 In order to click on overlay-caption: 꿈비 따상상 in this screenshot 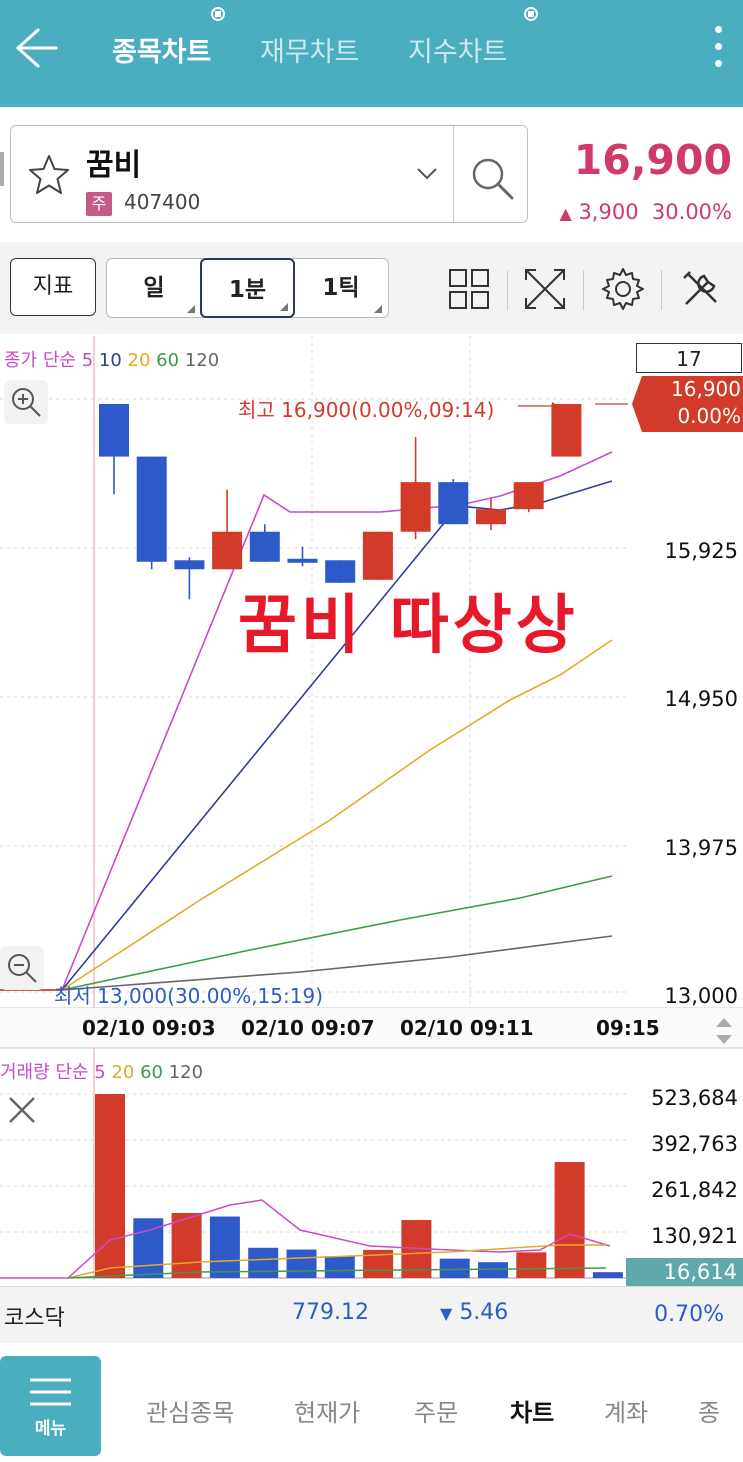, I will do `click(408, 626)`.